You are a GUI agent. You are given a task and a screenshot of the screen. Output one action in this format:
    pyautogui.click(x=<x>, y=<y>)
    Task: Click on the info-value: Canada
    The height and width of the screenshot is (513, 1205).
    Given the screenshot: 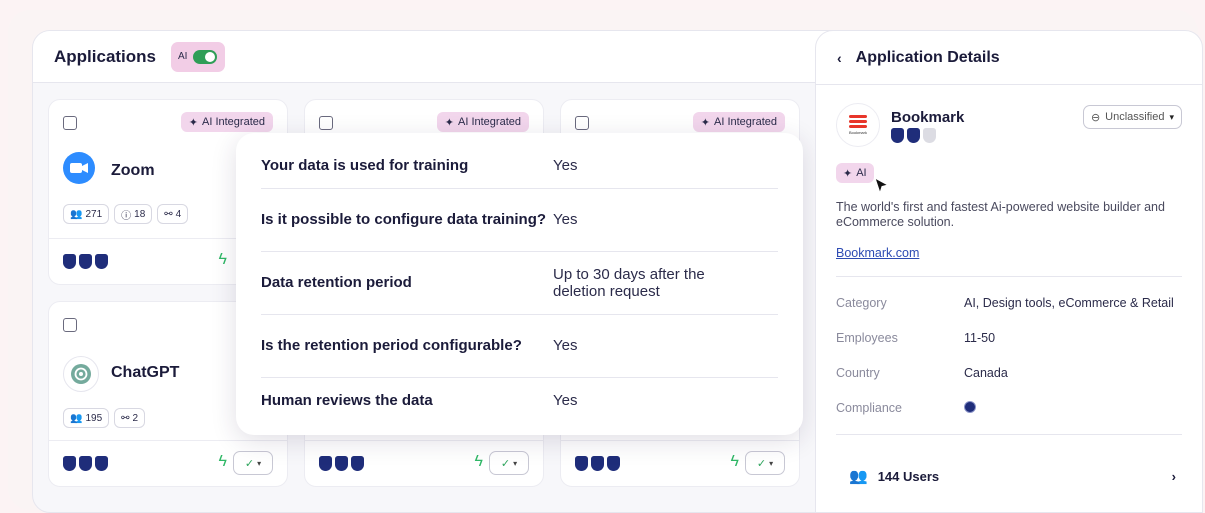 What is the action you would take?
    pyautogui.click(x=986, y=373)
    